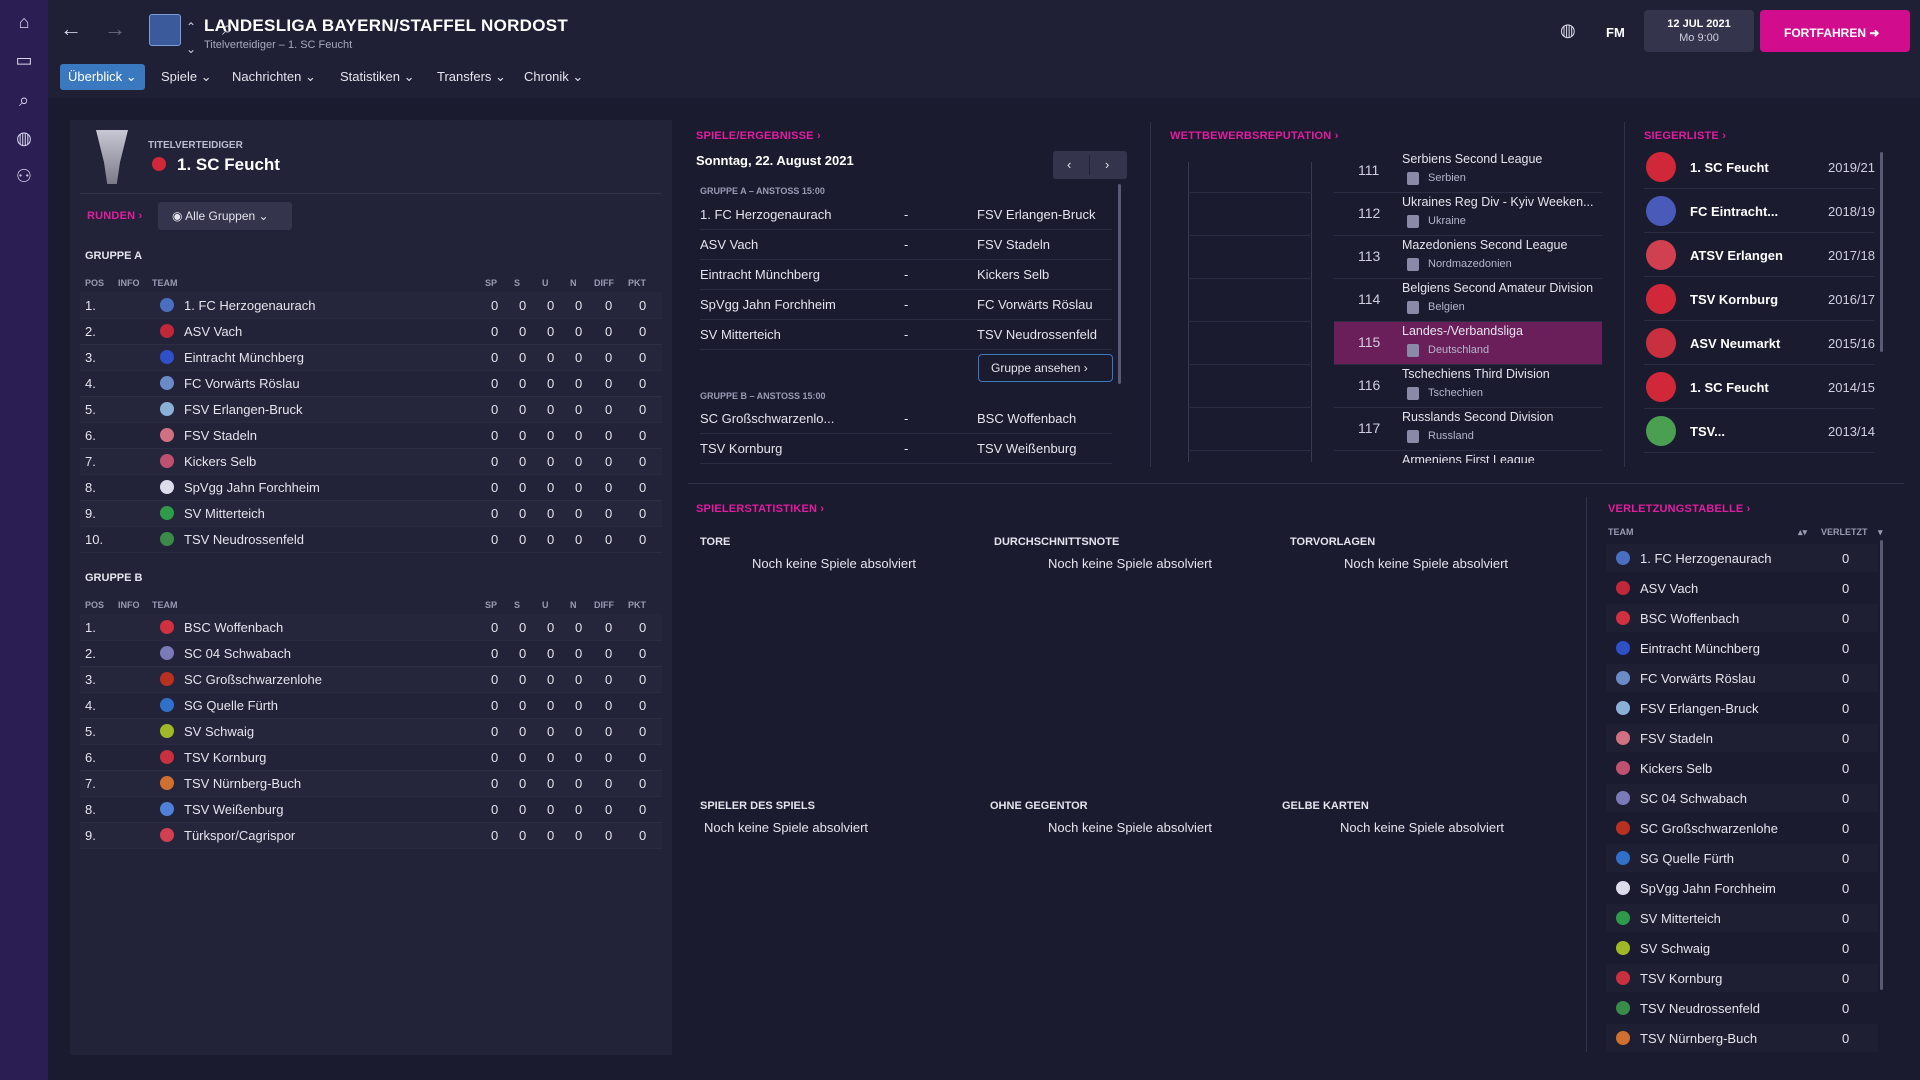  I want to click on away-team: TSV Weißenburg, so click(1026, 448).